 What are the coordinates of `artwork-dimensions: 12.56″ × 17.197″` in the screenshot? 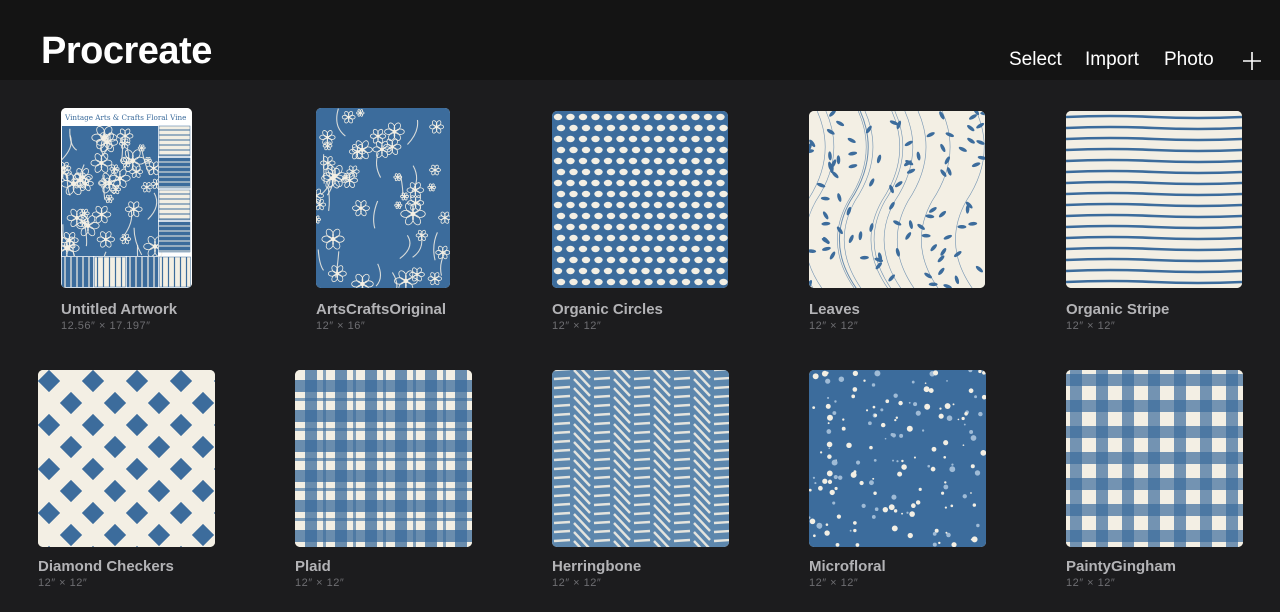 It's located at (106, 326).